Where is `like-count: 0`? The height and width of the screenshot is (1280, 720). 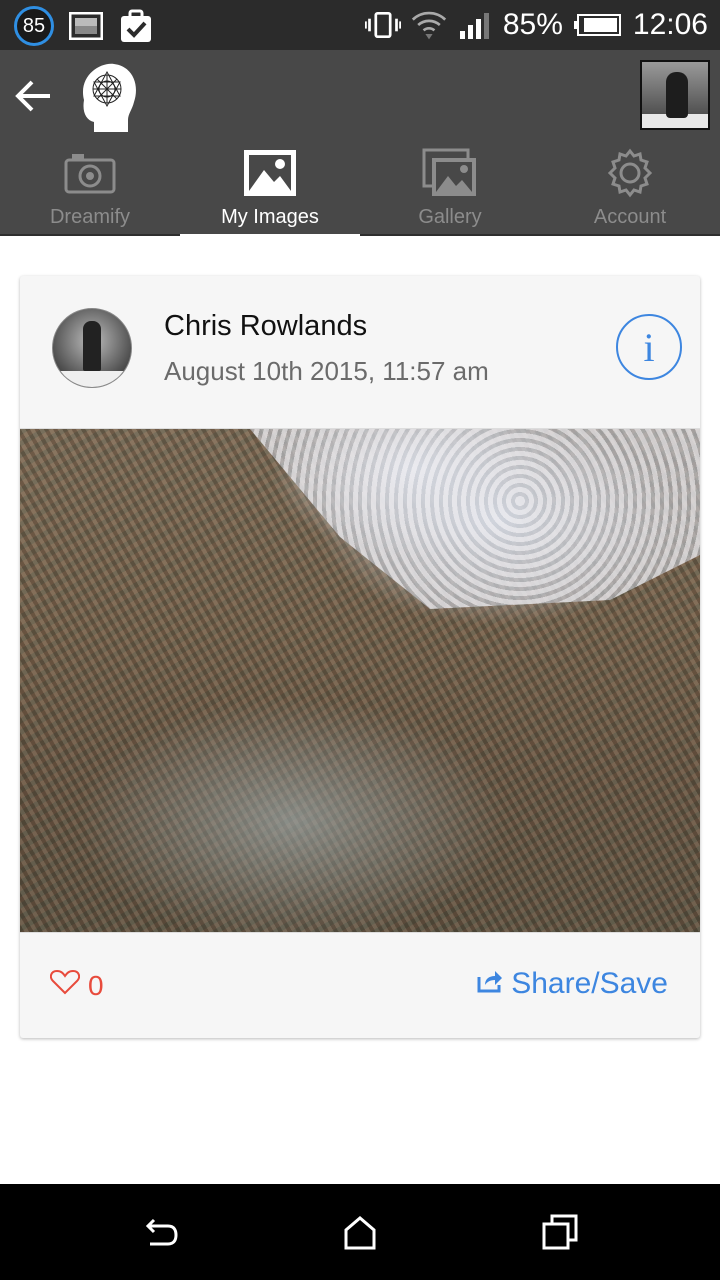 like-count: 0 is located at coordinates (96, 985).